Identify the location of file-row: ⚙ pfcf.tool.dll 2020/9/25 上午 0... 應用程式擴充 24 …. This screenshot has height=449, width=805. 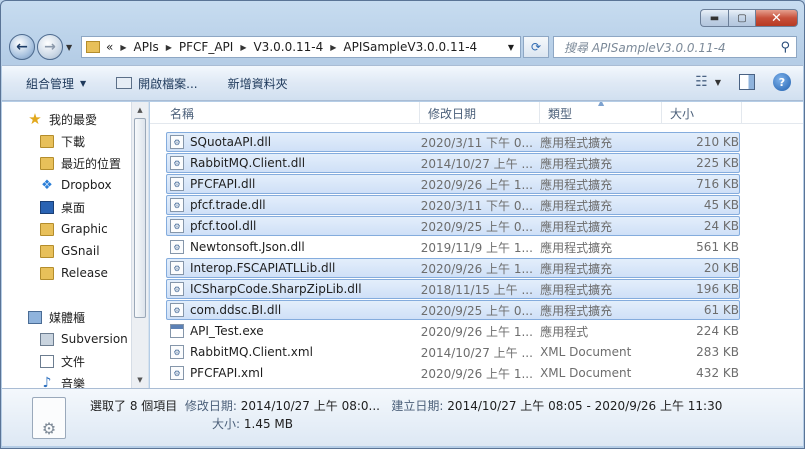
(453, 226).